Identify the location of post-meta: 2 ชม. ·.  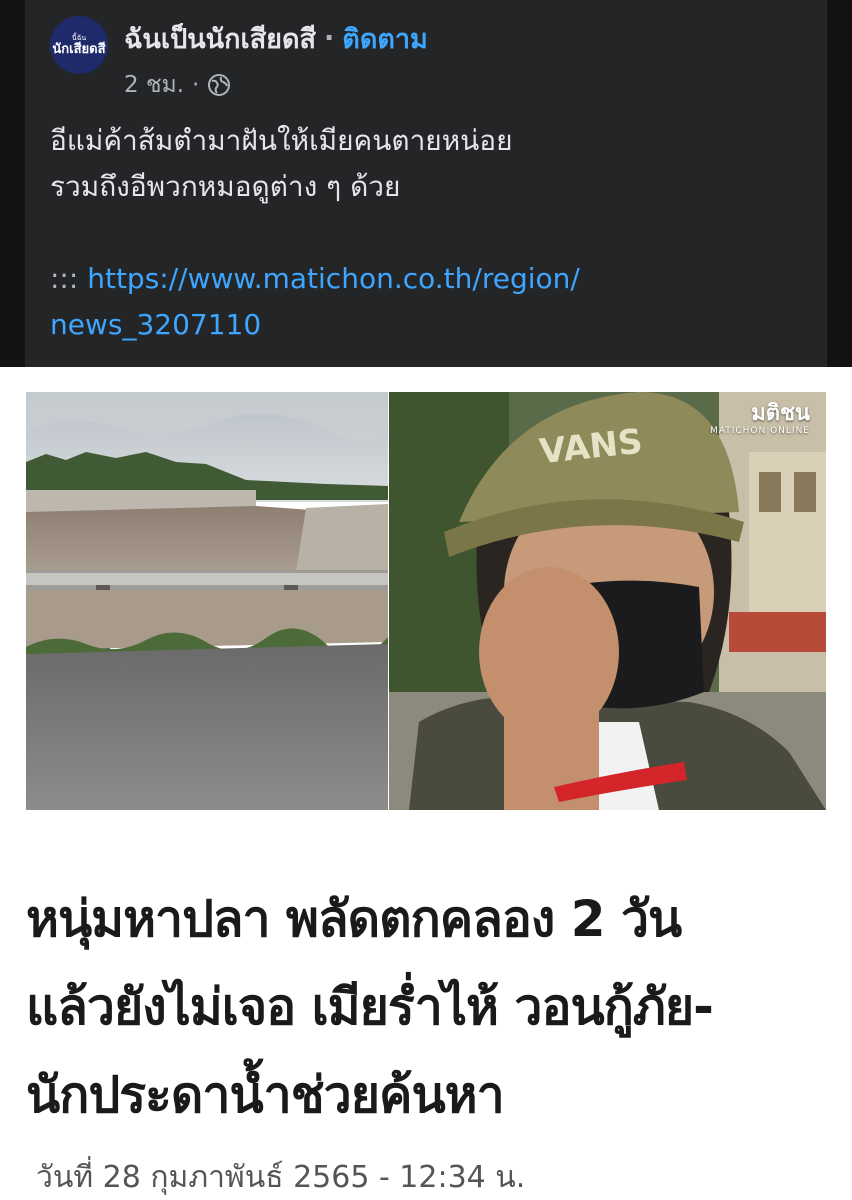
(177, 85).